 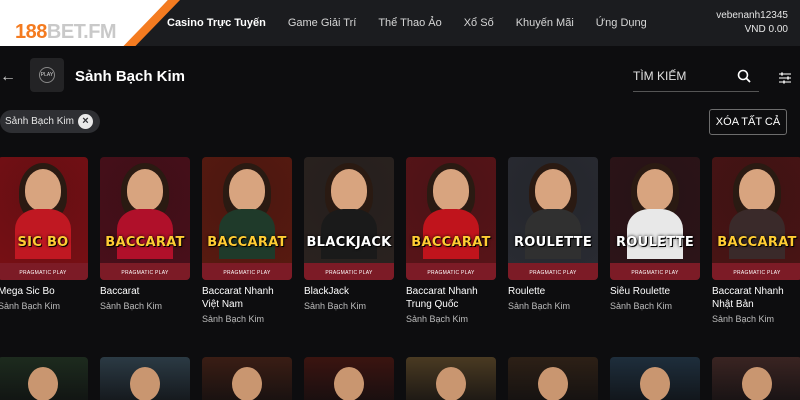 What do you see at coordinates (44, 291) in the screenshot?
I see `game-name: Mega Sic Bo` at bounding box center [44, 291].